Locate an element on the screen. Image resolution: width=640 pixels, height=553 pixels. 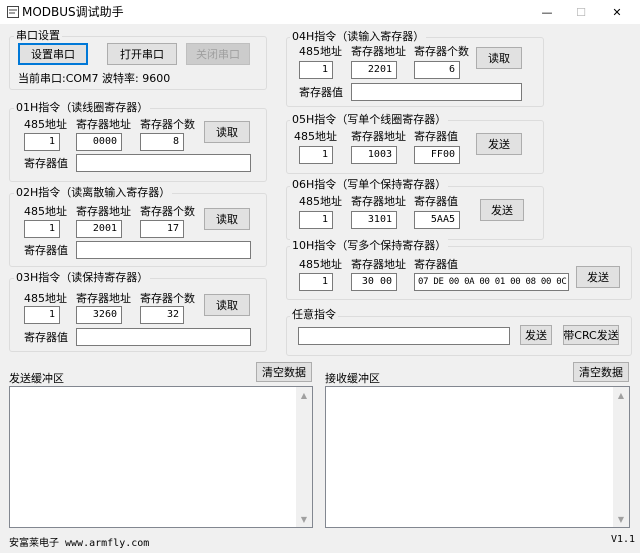
close-icon: ✕ is located at coordinates (617, 12).